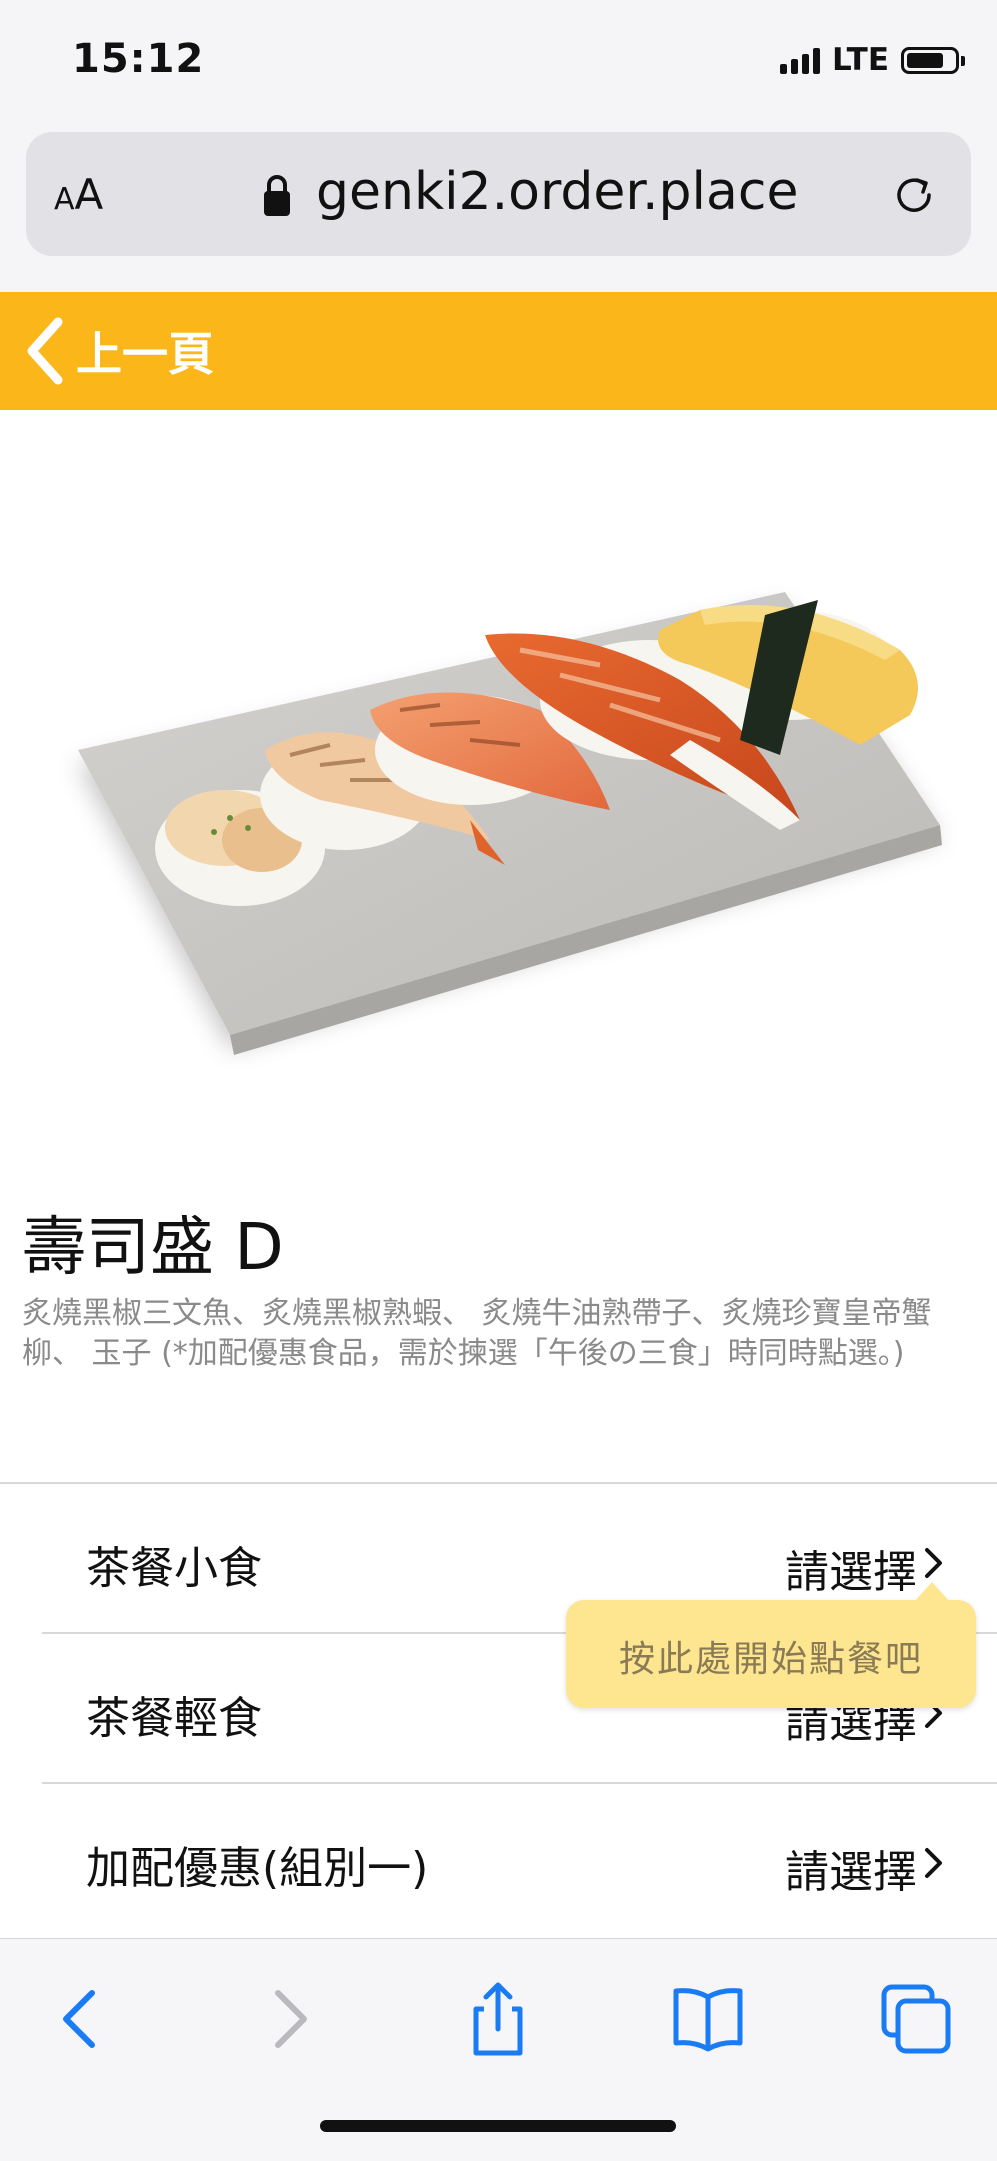 Image resolution: width=997 pixels, height=2161 pixels. I want to click on battery-icon, so click(933, 60).